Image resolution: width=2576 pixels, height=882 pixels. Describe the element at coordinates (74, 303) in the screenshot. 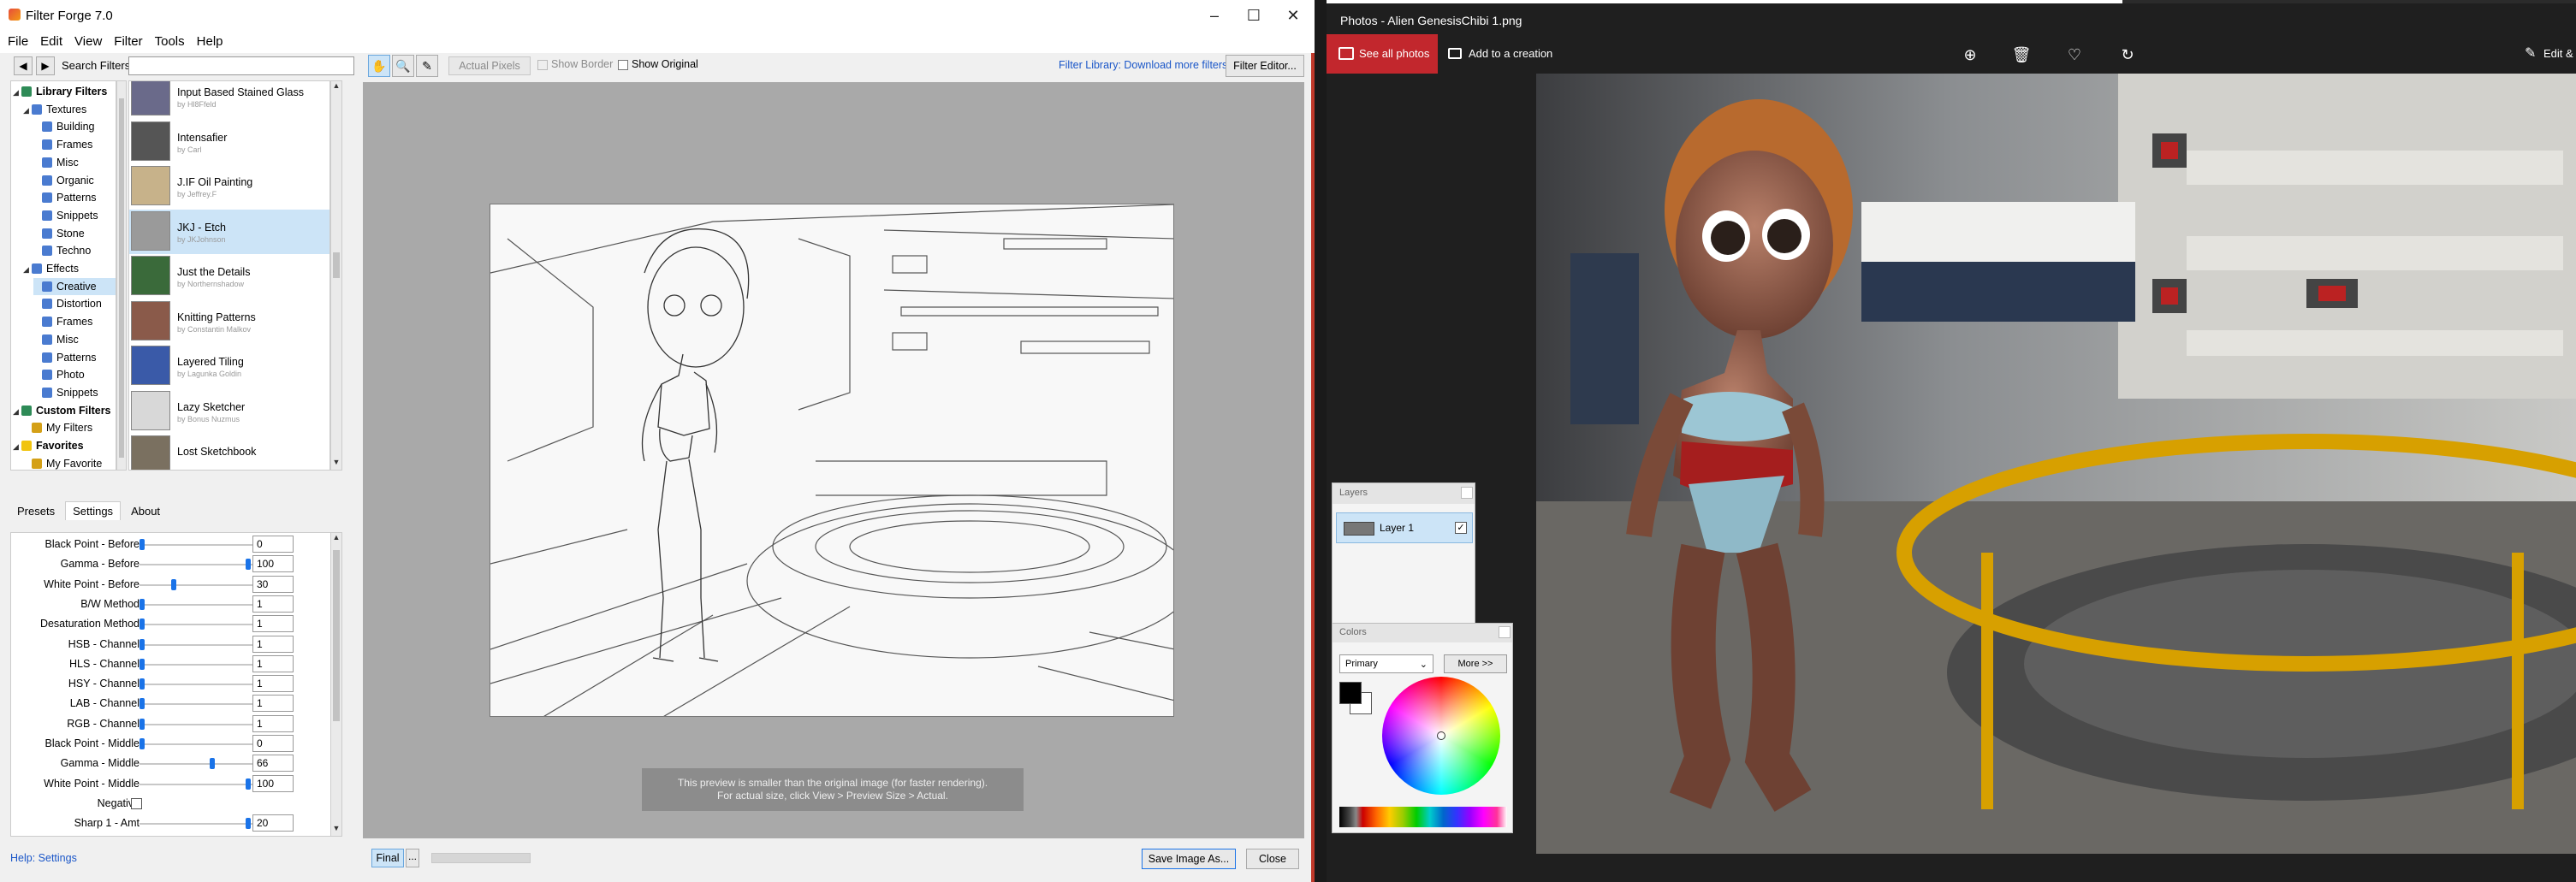

I see `tree-item-distortion: Distortion` at that location.